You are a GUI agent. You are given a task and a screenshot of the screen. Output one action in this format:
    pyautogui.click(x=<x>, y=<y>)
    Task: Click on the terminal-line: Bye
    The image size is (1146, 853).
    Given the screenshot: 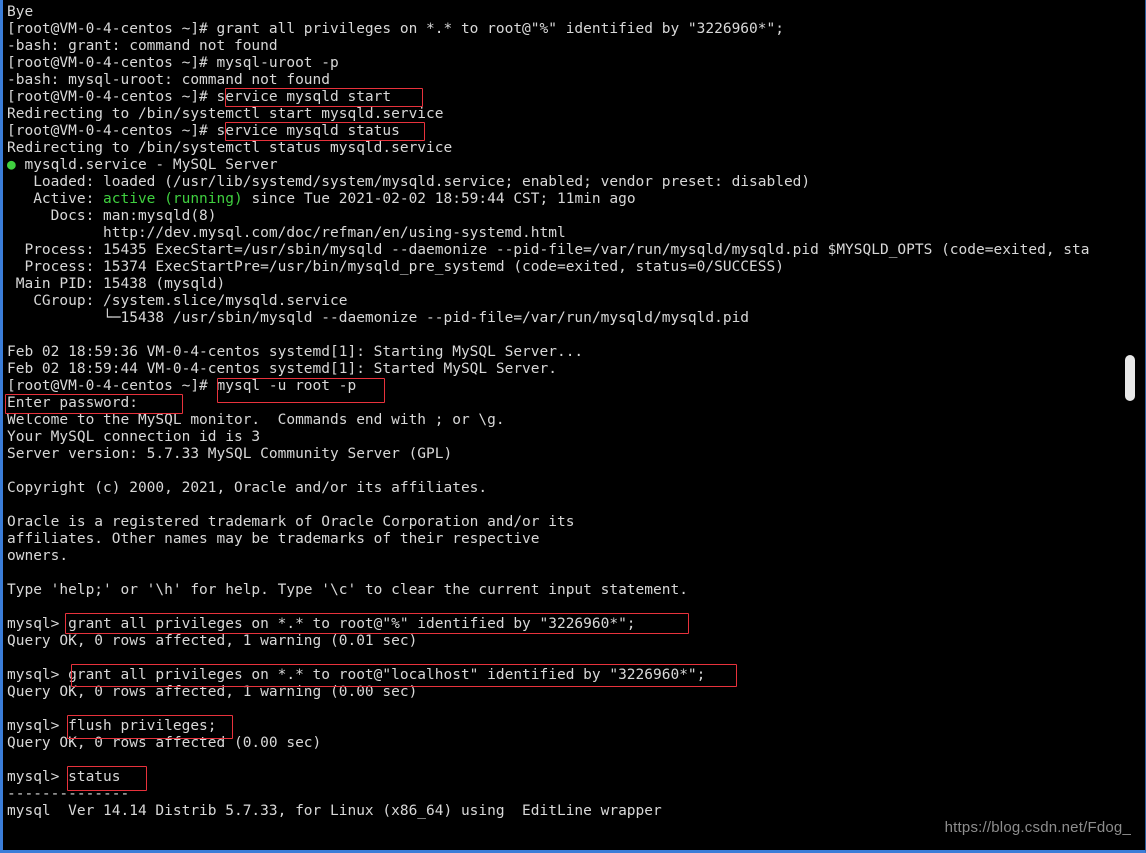 What is the action you would take?
    pyautogui.click(x=20, y=12)
    